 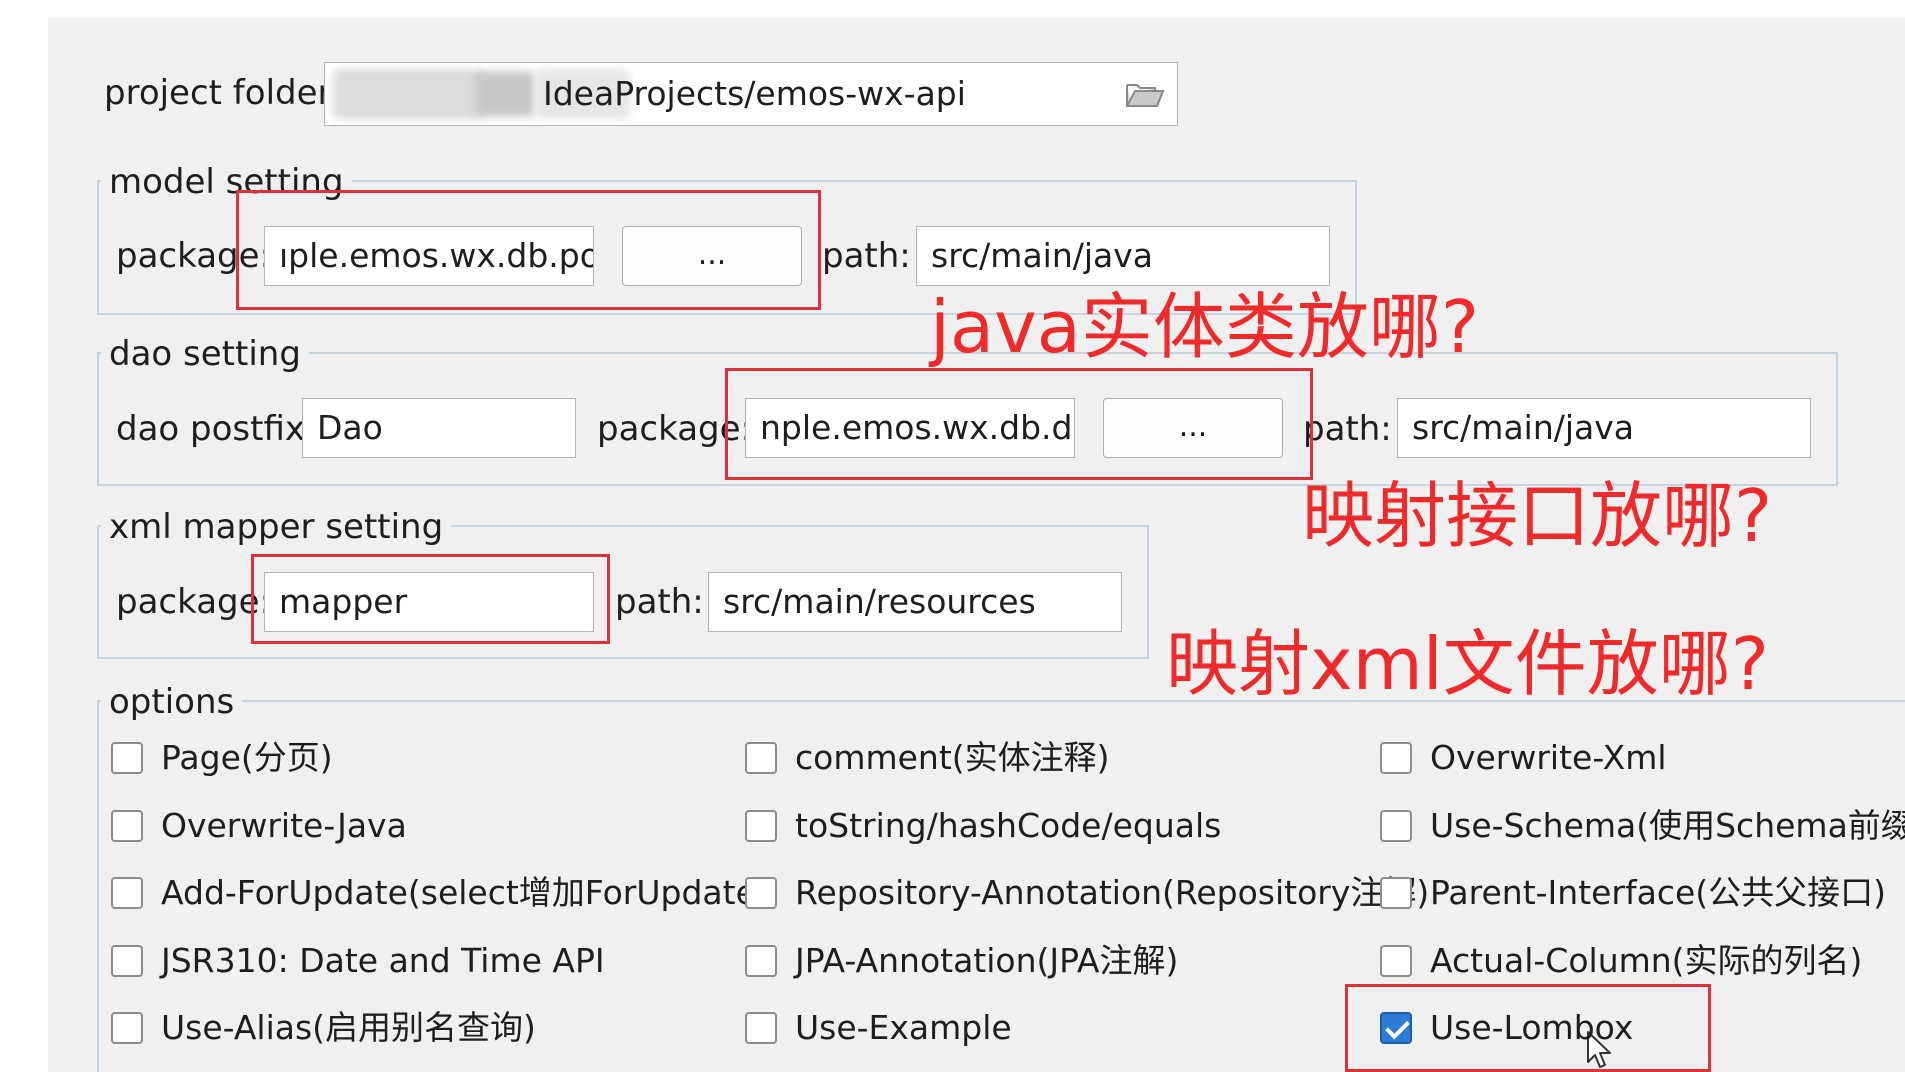 I want to click on option-label: Add-ForUpdate(select增加ForUpdate), so click(x=465, y=893).